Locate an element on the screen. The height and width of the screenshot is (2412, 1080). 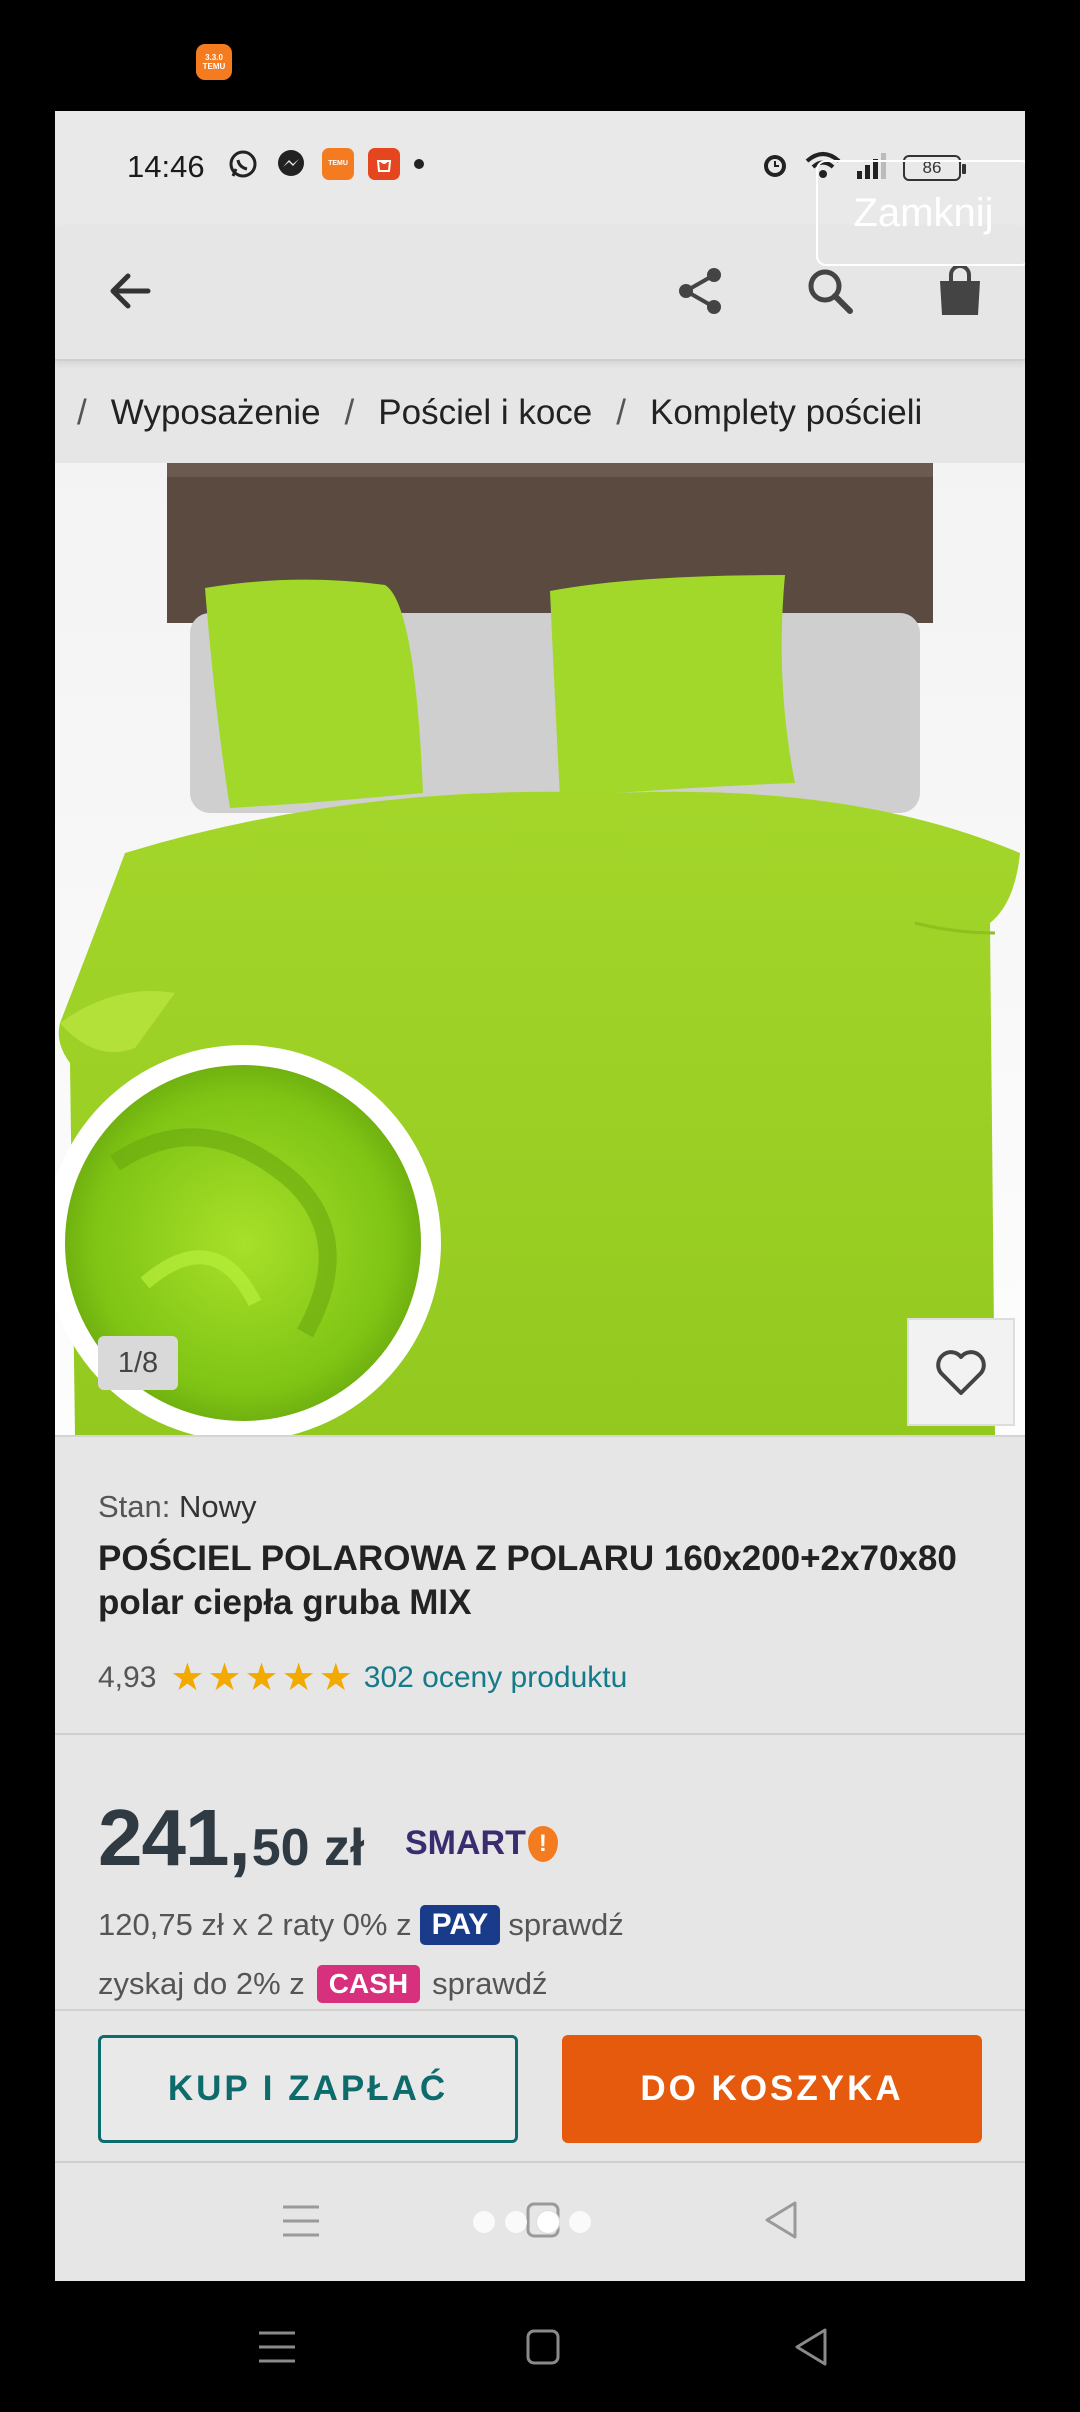
inner-navigation-bar is located at coordinates (540, 2222).